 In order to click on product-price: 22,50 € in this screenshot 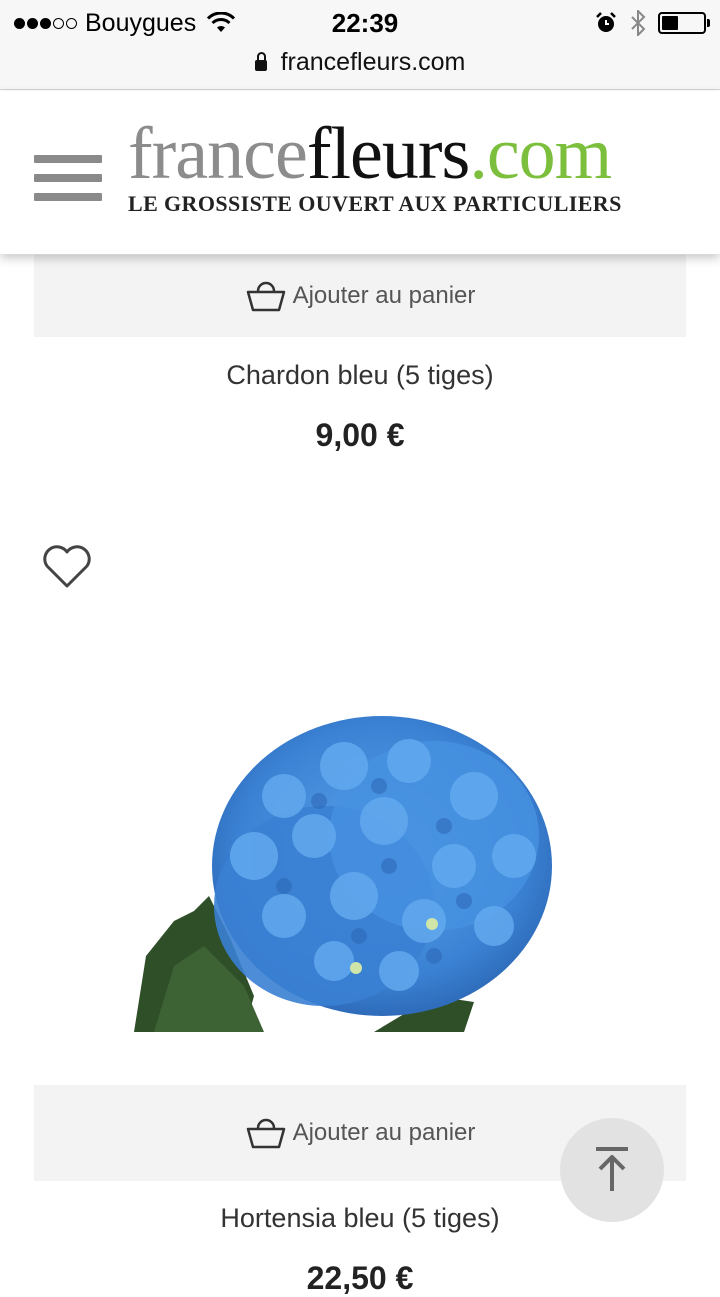, I will do `click(360, 1278)`.